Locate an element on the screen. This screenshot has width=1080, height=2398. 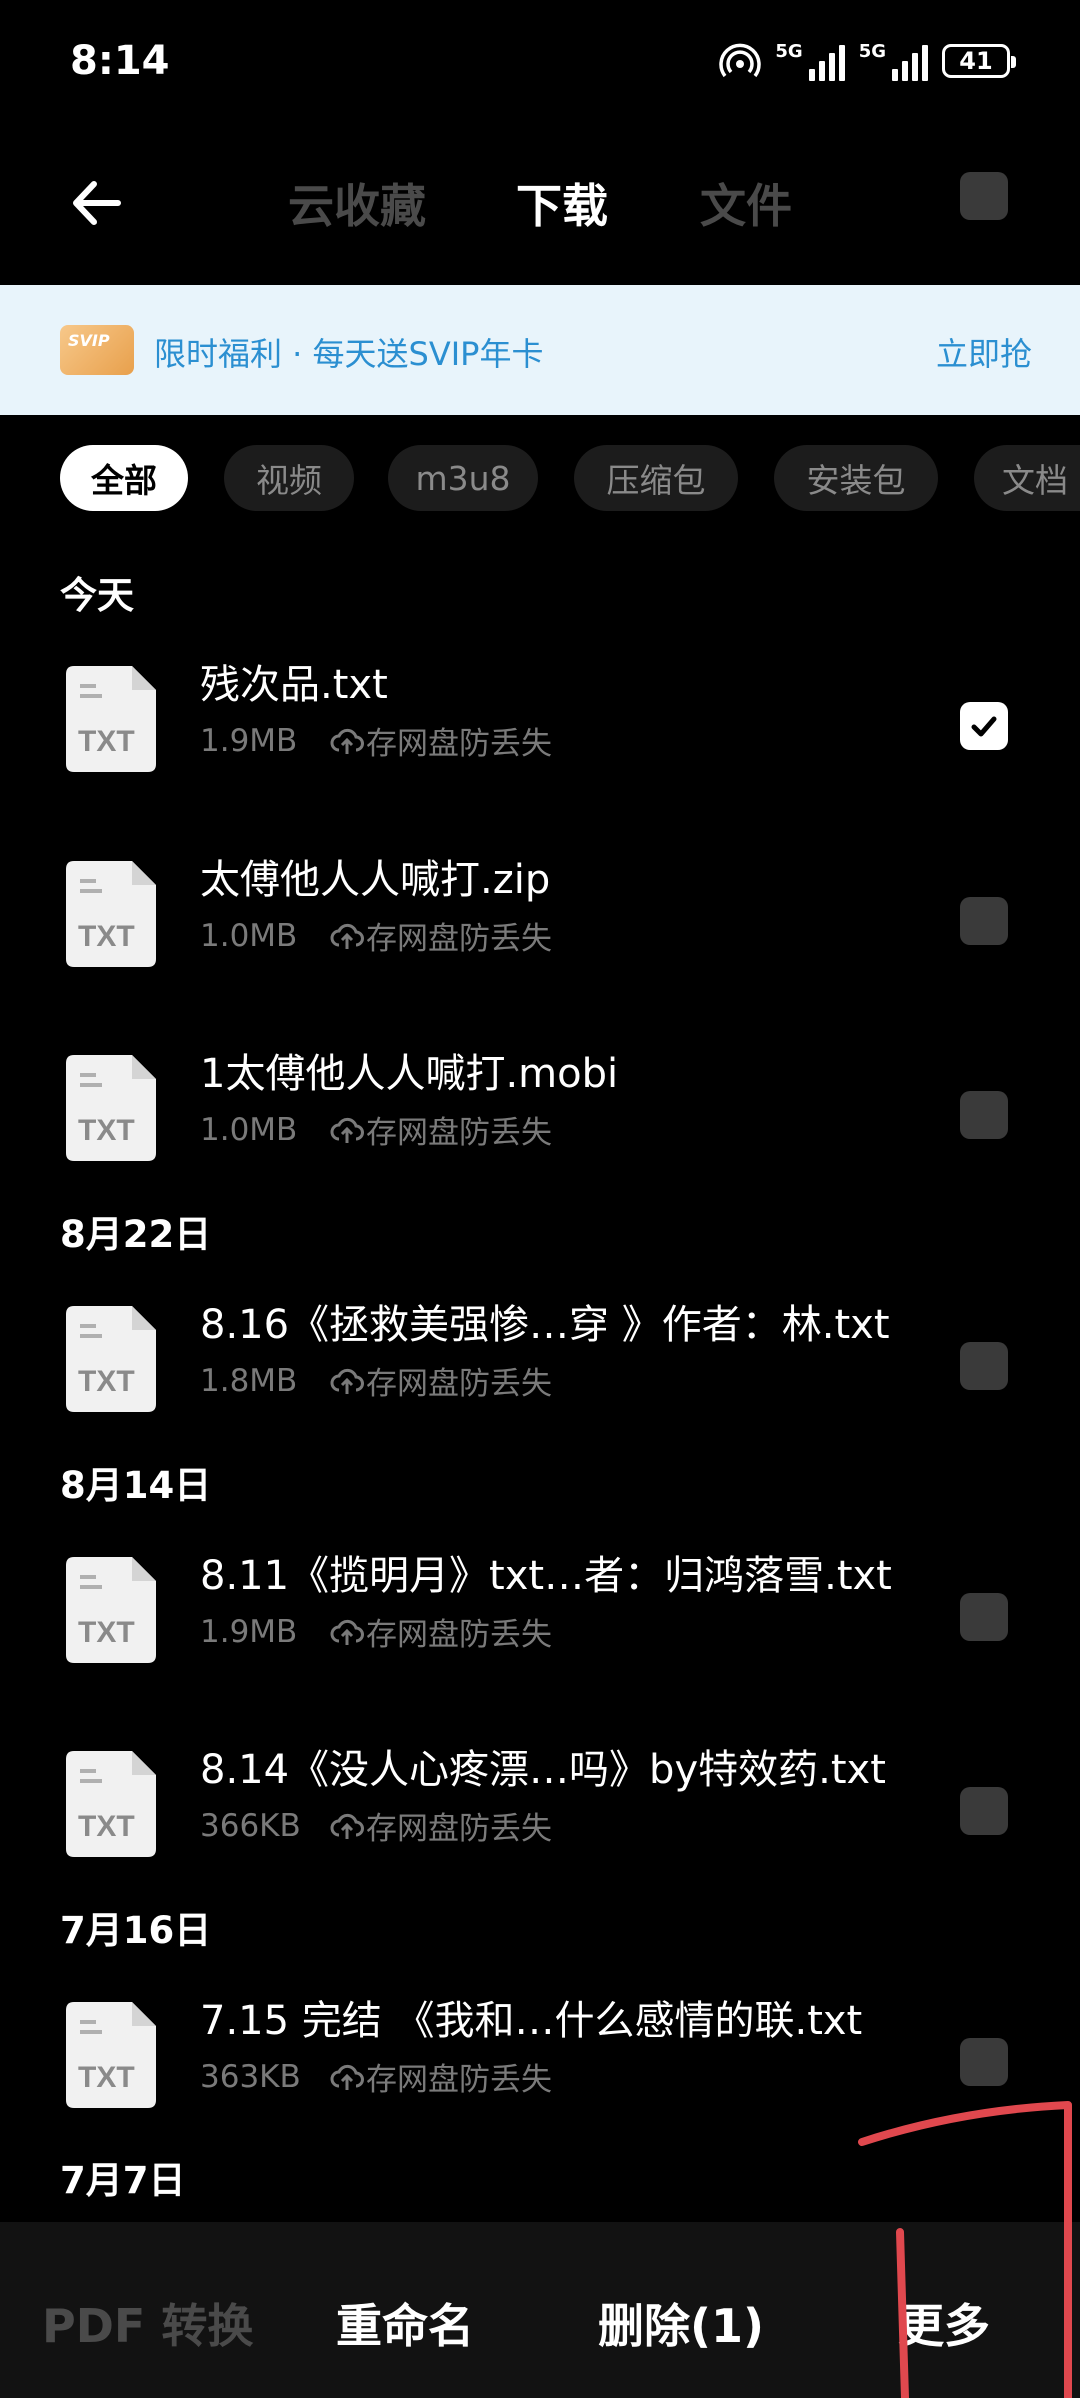
promo-message: 限时福利 · 每天送SVIP年卡 is located at coordinates (349, 354).